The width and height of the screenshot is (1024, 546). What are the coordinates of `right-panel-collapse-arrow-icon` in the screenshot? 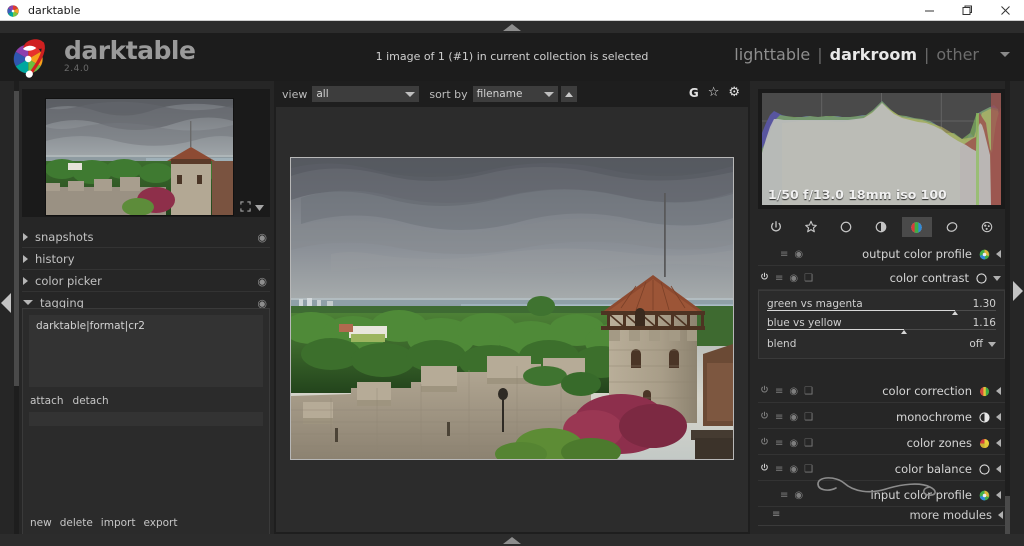 It's located at (1018, 291).